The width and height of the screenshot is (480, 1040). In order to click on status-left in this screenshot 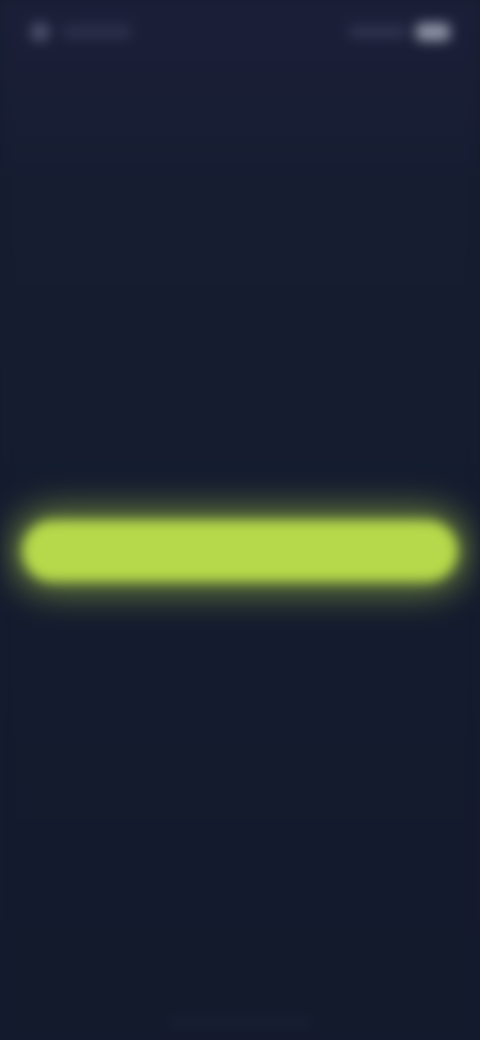, I will do `click(81, 32)`.